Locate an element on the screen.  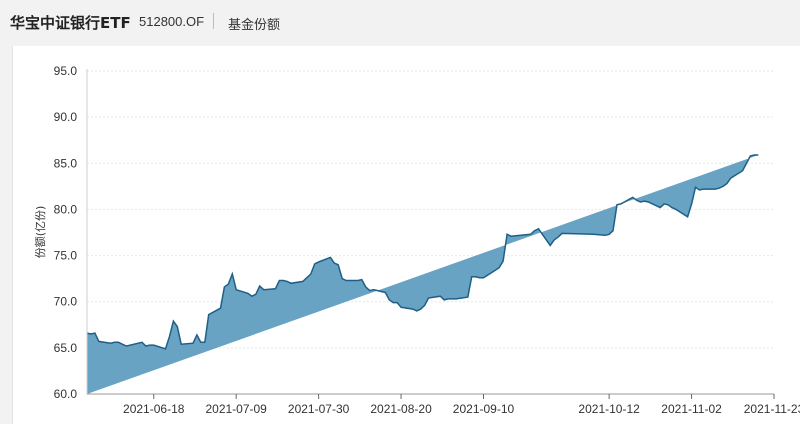
x-tick-label: 2021-06-18 is located at coordinates (154, 409).